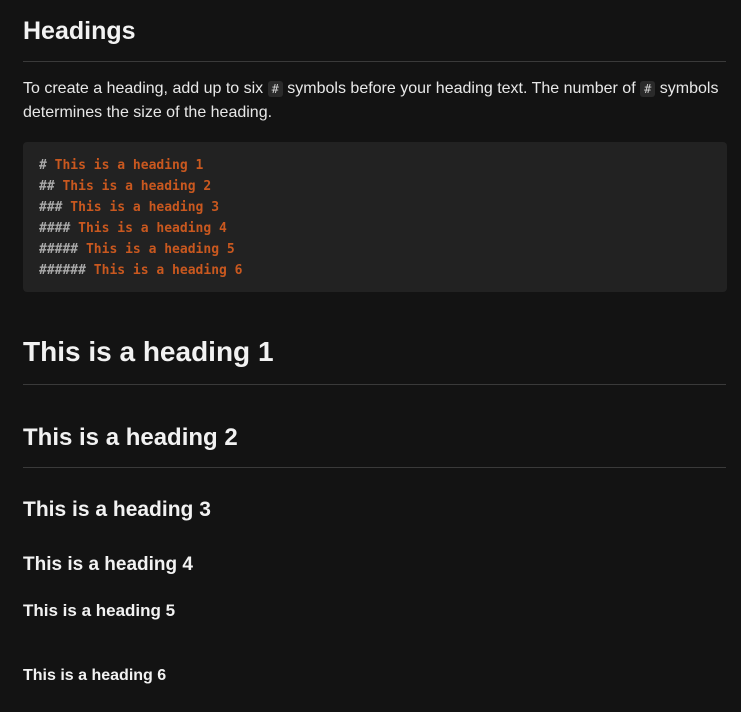  What do you see at coordinates (148, 228) in the screenshot?
I see `code-heading-text: This is a heading 4` at bounding box center [148, 228].